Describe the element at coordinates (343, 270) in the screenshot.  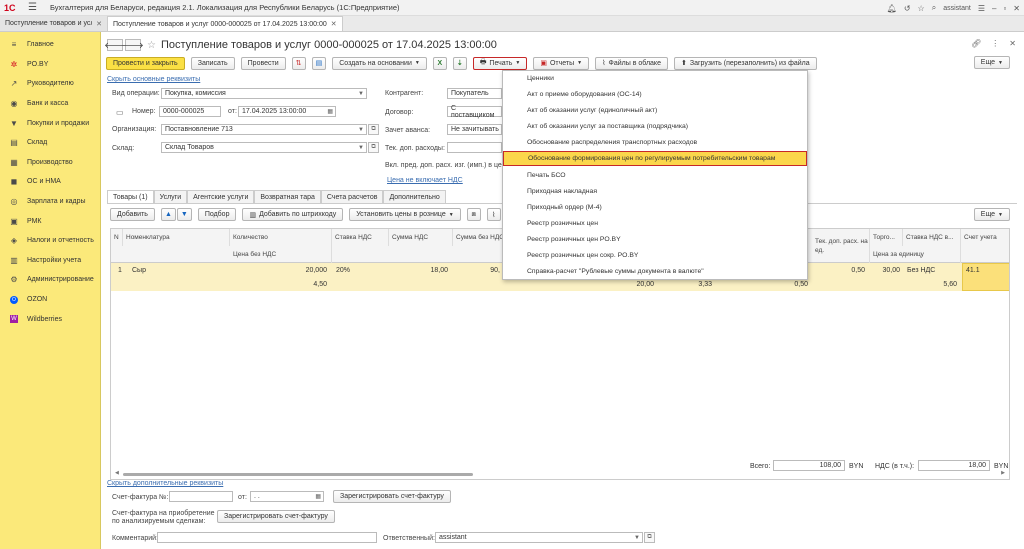
I see `cell-vat-rate: 20%` at that location.